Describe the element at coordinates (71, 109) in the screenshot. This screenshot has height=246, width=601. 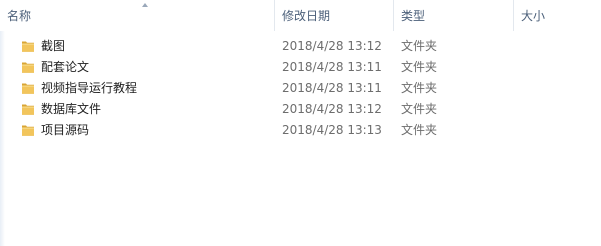
I see `file-name: 数据库文件` at that location.